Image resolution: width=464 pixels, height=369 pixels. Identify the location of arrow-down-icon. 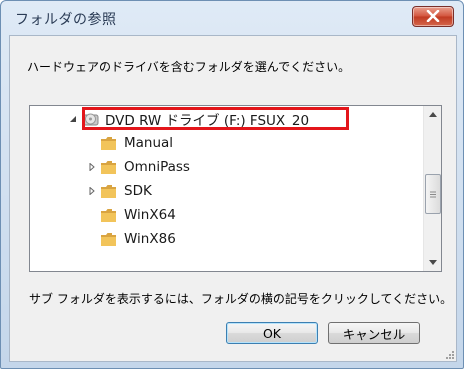
(432, 262).